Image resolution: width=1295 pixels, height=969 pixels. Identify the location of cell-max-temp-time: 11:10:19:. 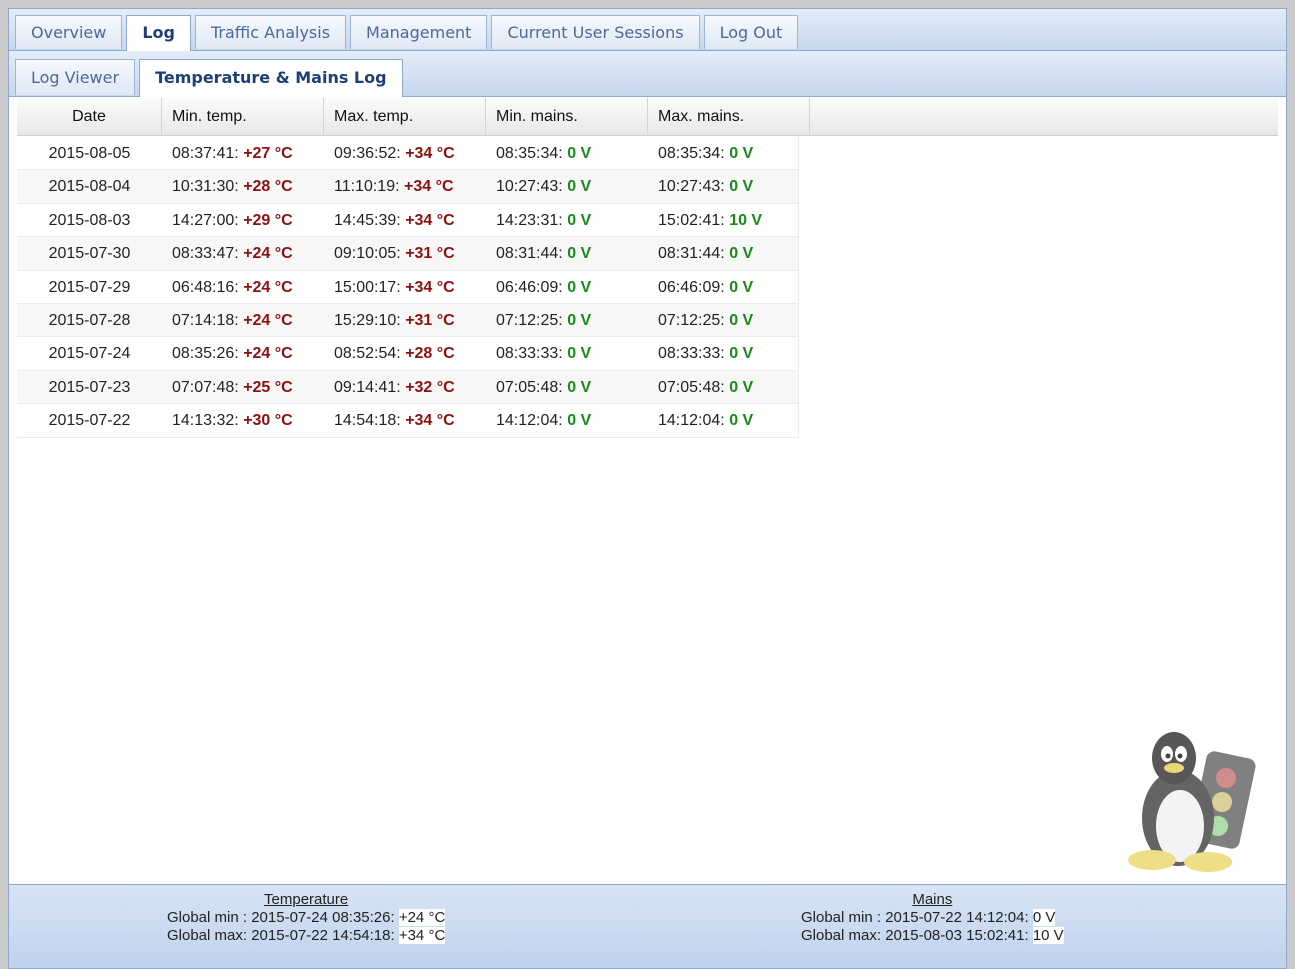
(367, 187).